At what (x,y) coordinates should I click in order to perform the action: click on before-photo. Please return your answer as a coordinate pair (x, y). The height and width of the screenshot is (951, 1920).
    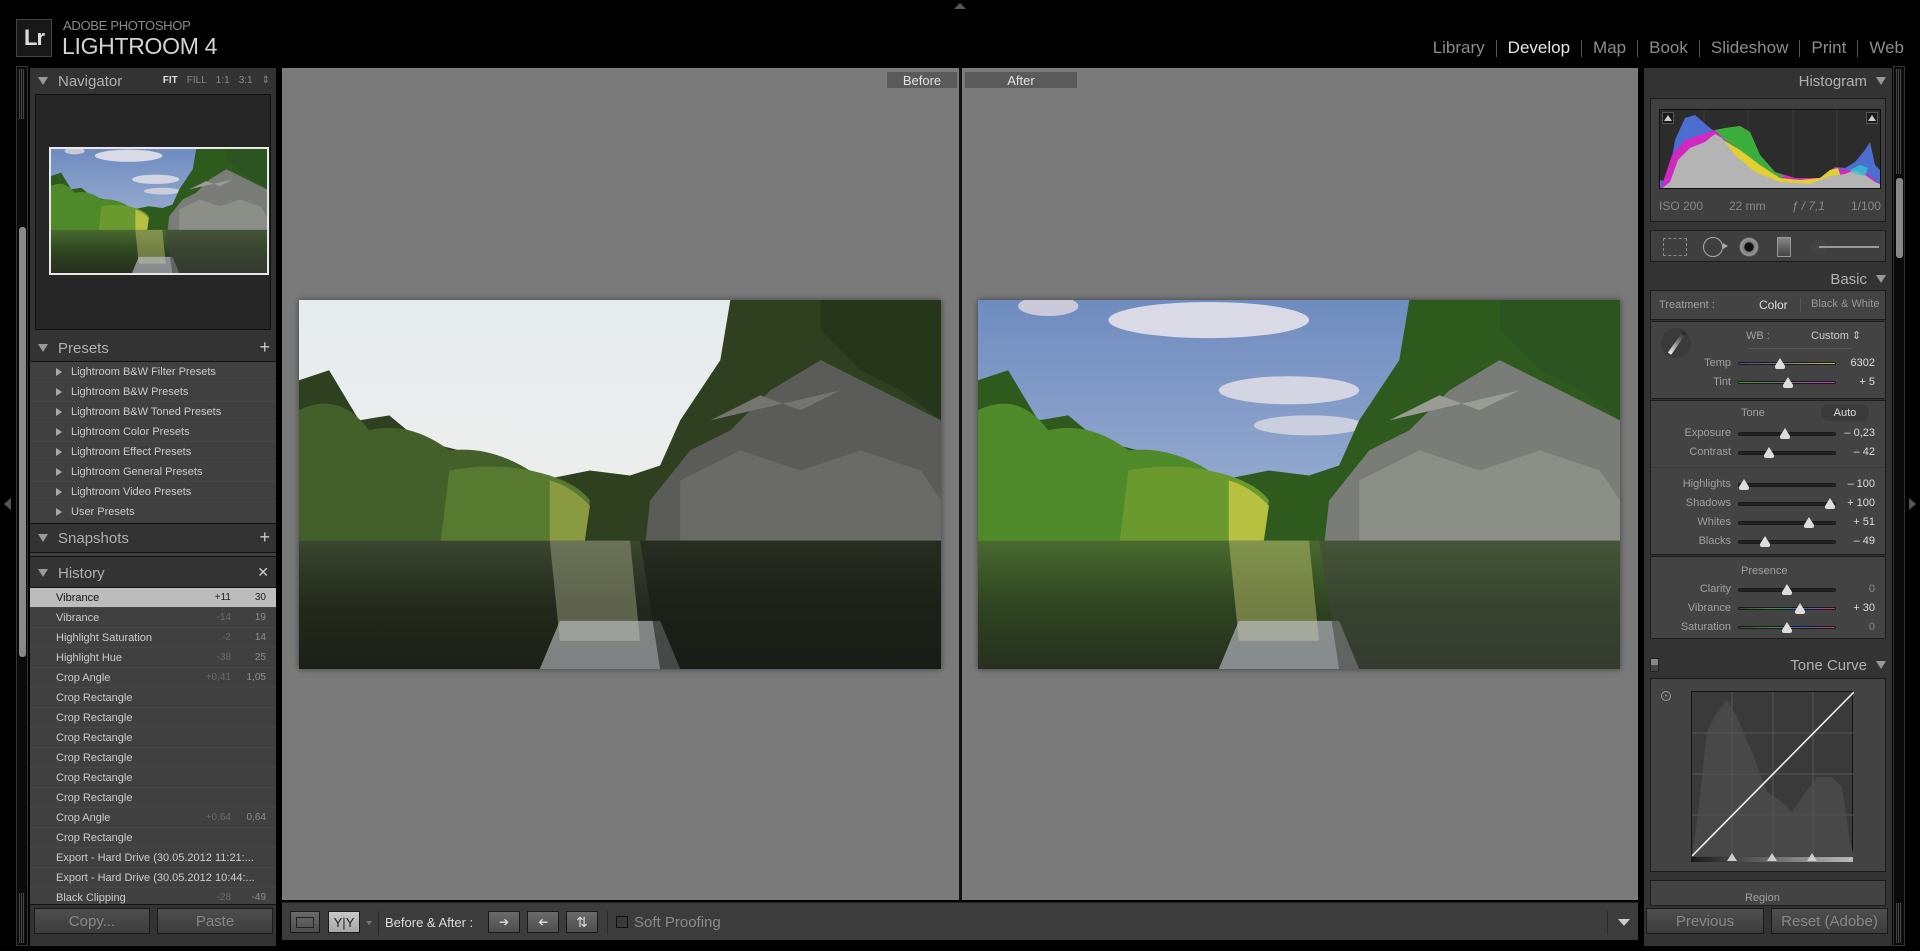
    Looking at the image, I should click on (620, 484).